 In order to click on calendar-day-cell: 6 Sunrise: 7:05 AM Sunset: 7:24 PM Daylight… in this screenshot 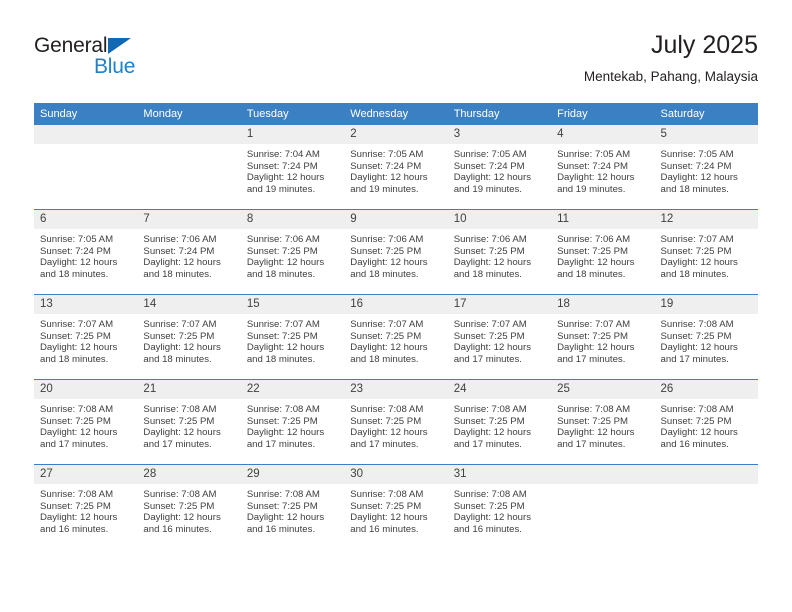, I will do `click(86, 252)`.